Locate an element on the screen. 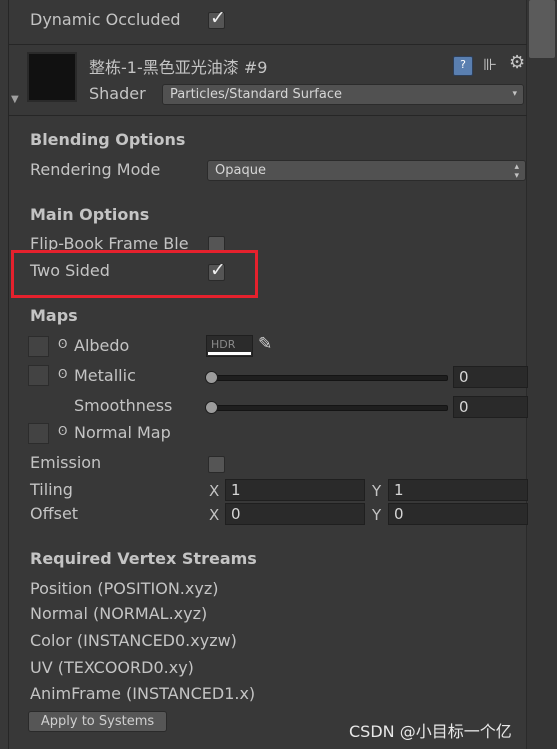  checkmark-icon: ✓ is located at coordinates (218, 18).